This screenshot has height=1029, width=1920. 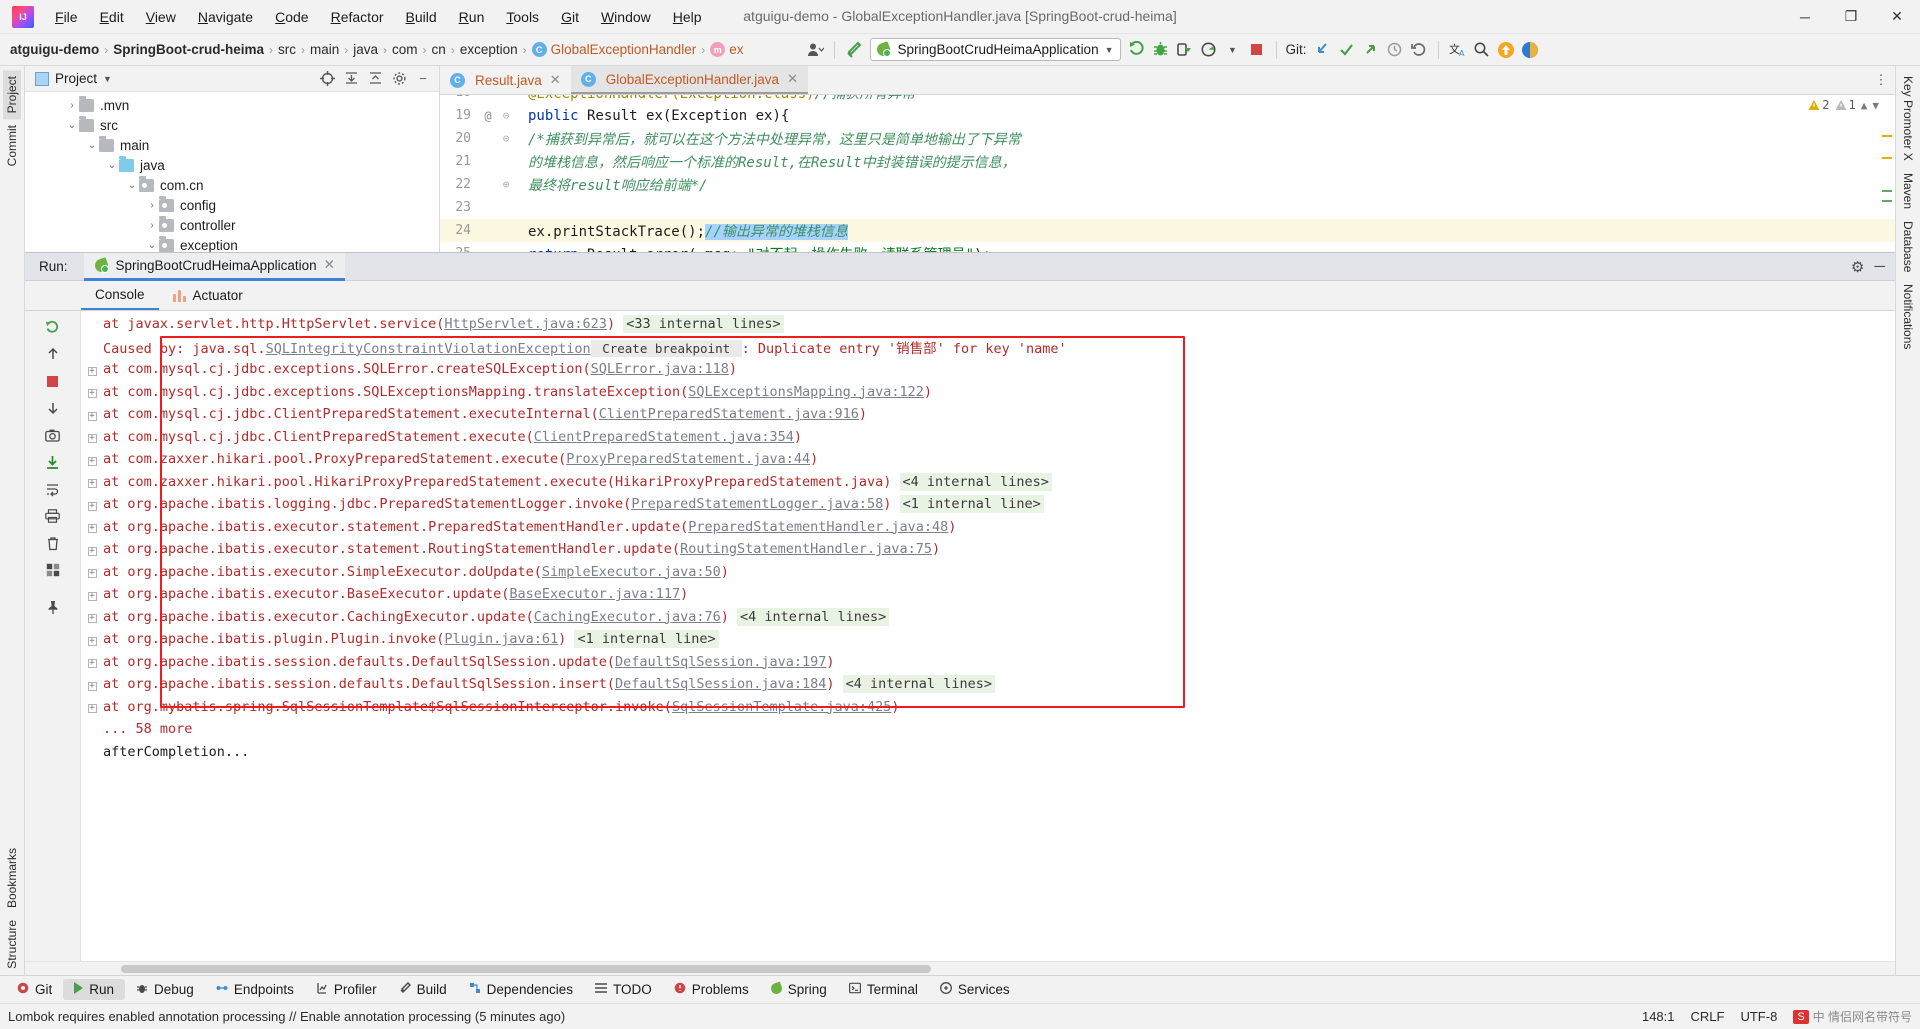 What do you see at coordinates (815, 50) in the screenshot?
I see `user-avatar-icon` at bounding box center [815, 50].